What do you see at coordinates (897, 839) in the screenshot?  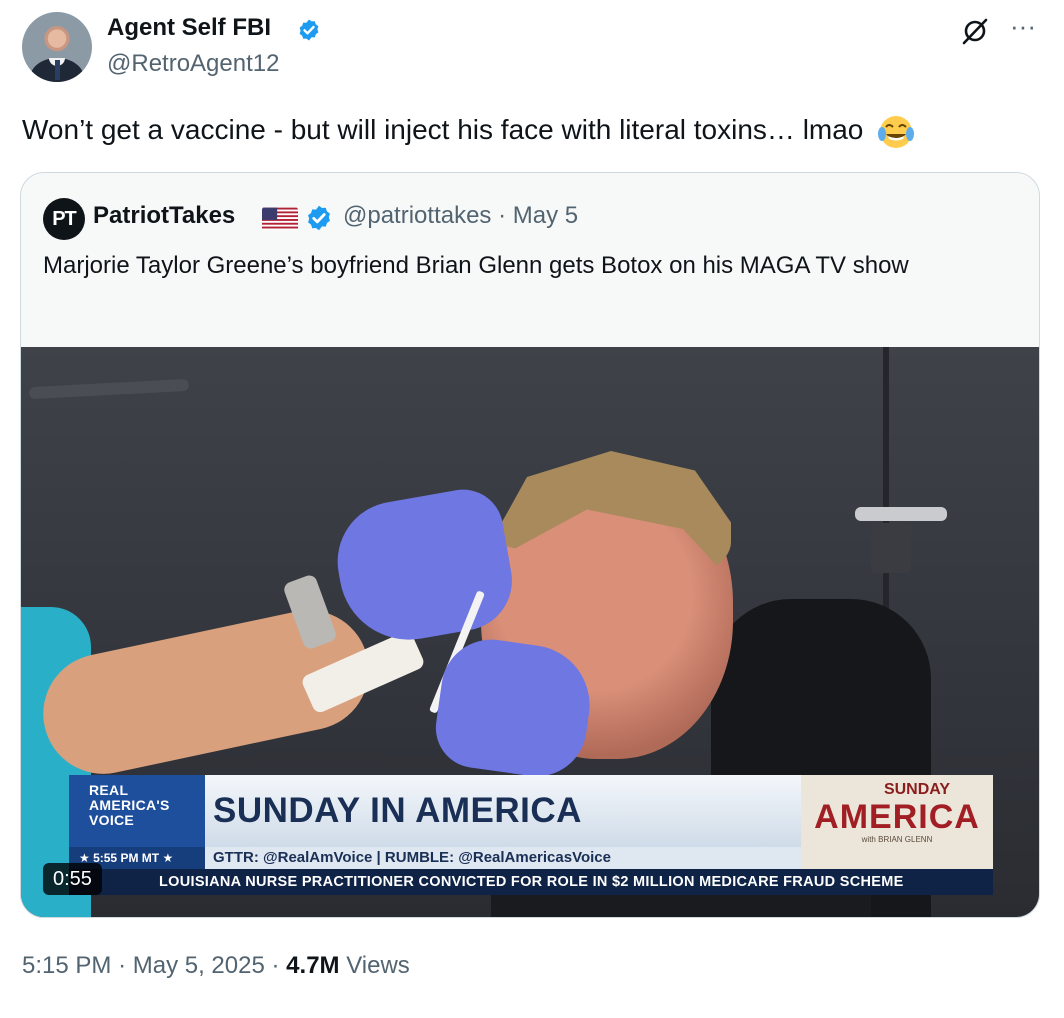 I see `show-logo-small: with BRIAN GLENN` at bounding box center [897, 839].